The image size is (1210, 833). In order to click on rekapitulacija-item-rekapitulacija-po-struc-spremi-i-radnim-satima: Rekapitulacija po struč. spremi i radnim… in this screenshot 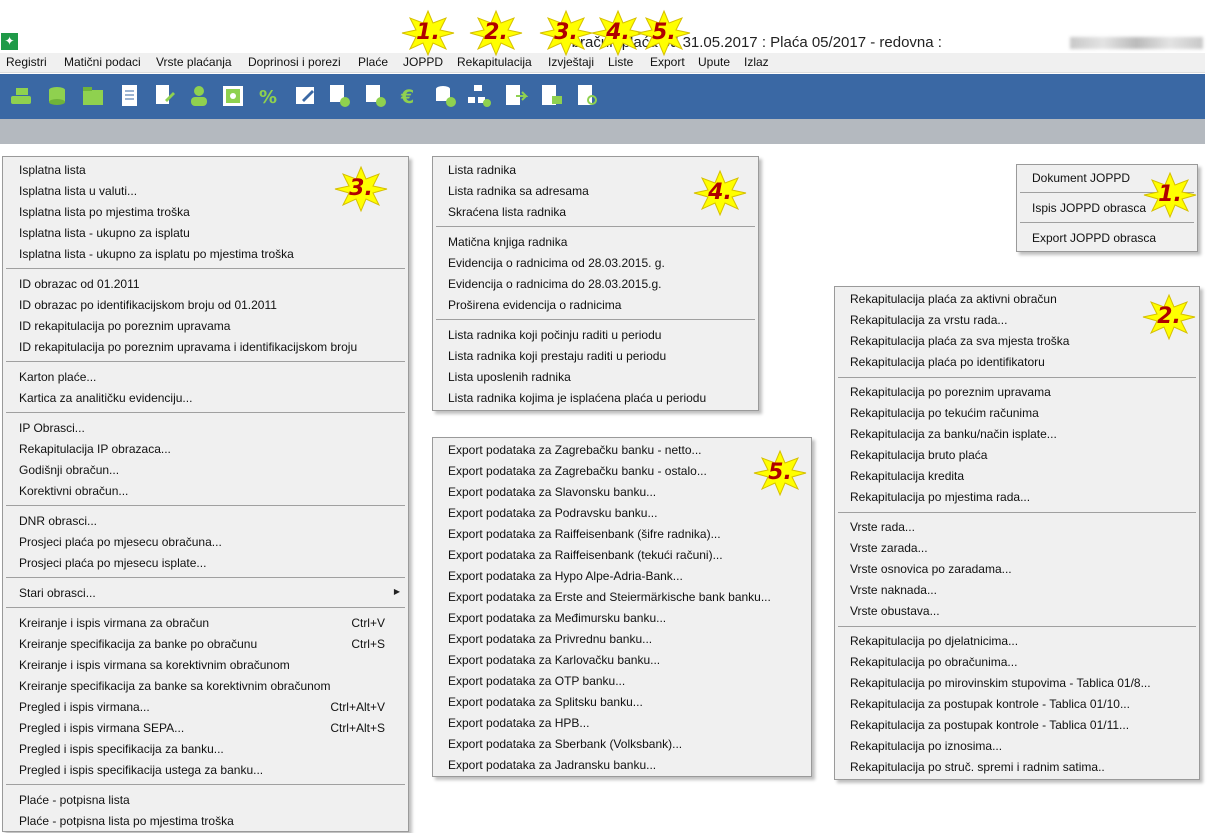, I will do `click(1017, 767)`.